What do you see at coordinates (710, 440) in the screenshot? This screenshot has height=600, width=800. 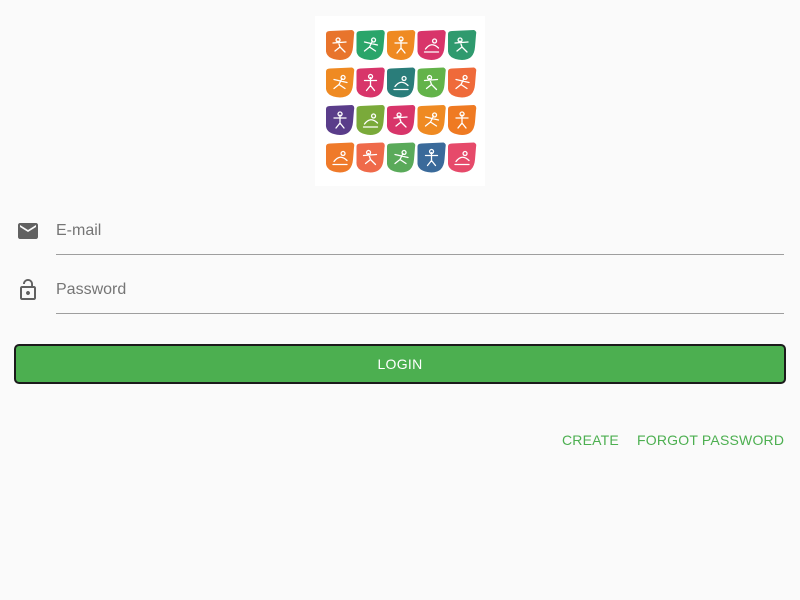 I see `forgot-password-button: FORGOT PASSWORD` at bounding box center [710, 440].